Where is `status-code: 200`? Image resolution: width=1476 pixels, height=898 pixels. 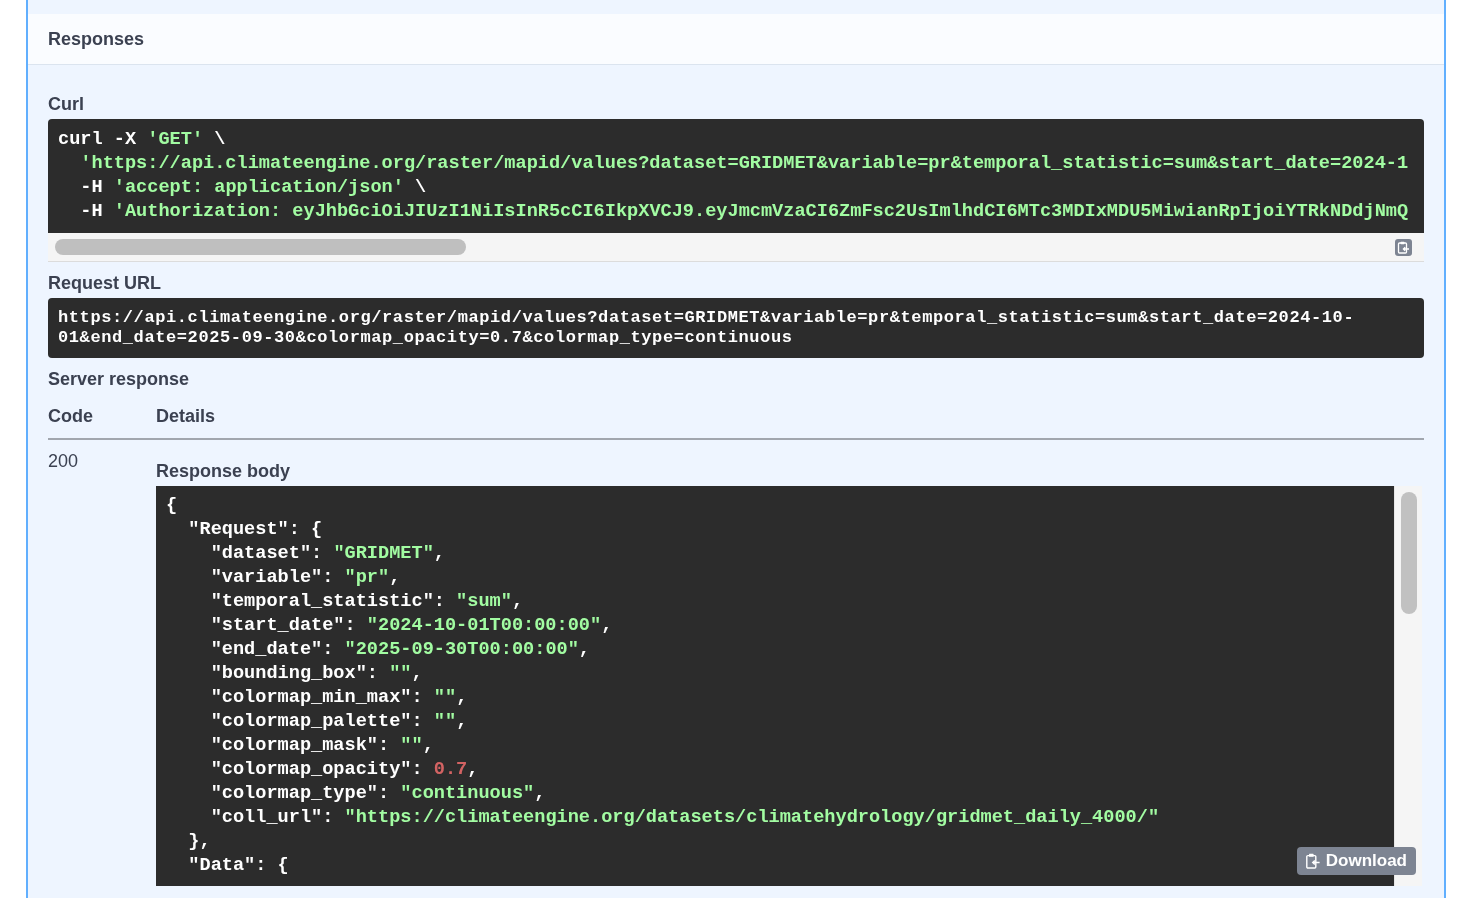 status-code: 200 is located at coordinates (63, 461).